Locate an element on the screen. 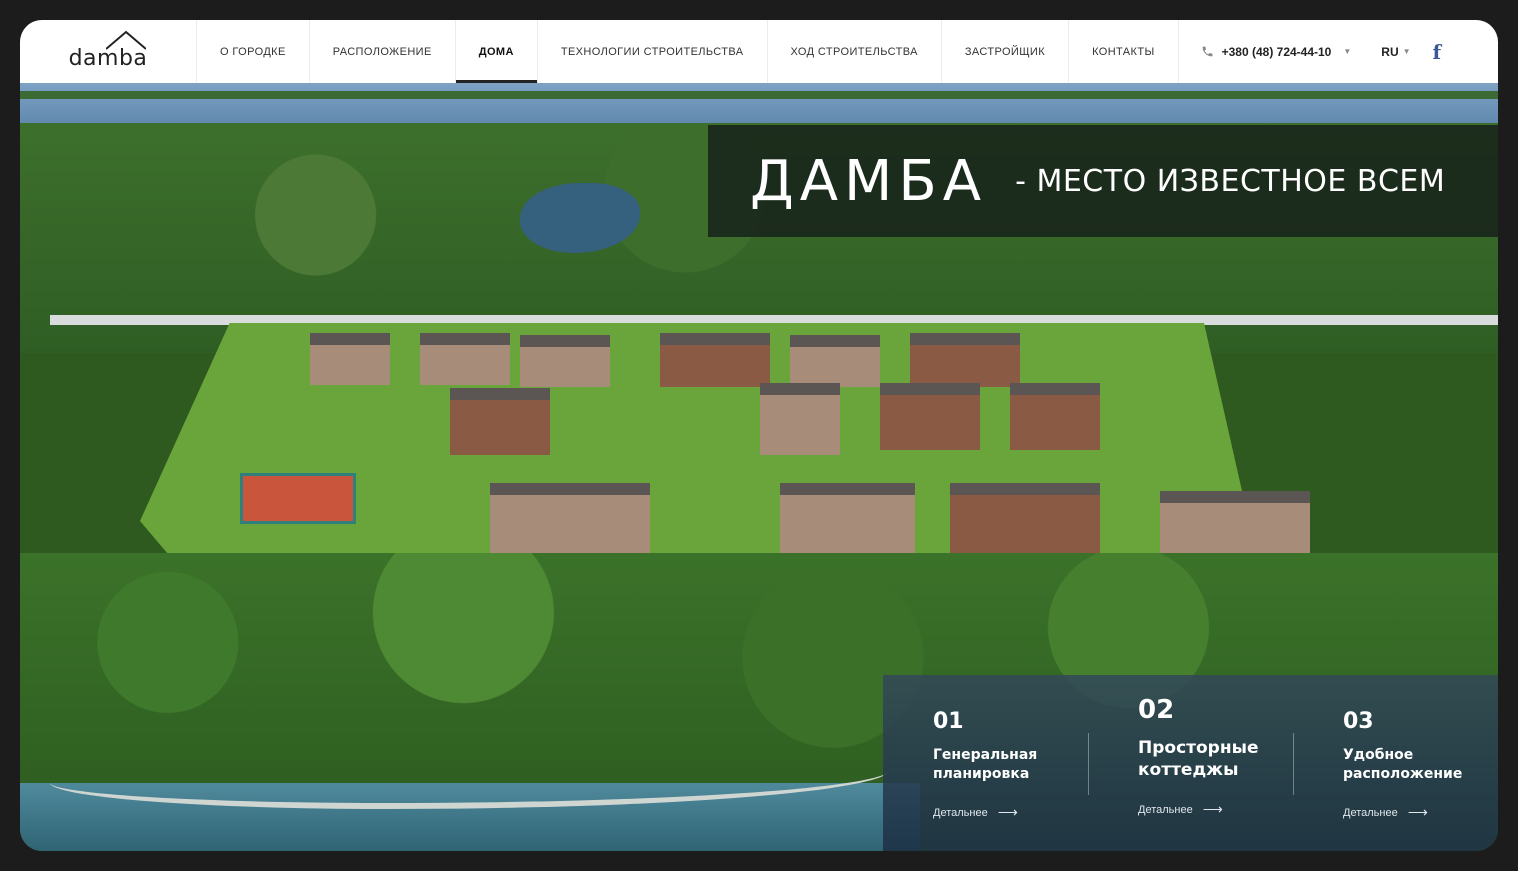 The width and height of the screenshot is (1518, 871). facebook-icon: f is located at coordinates (1437, 51).